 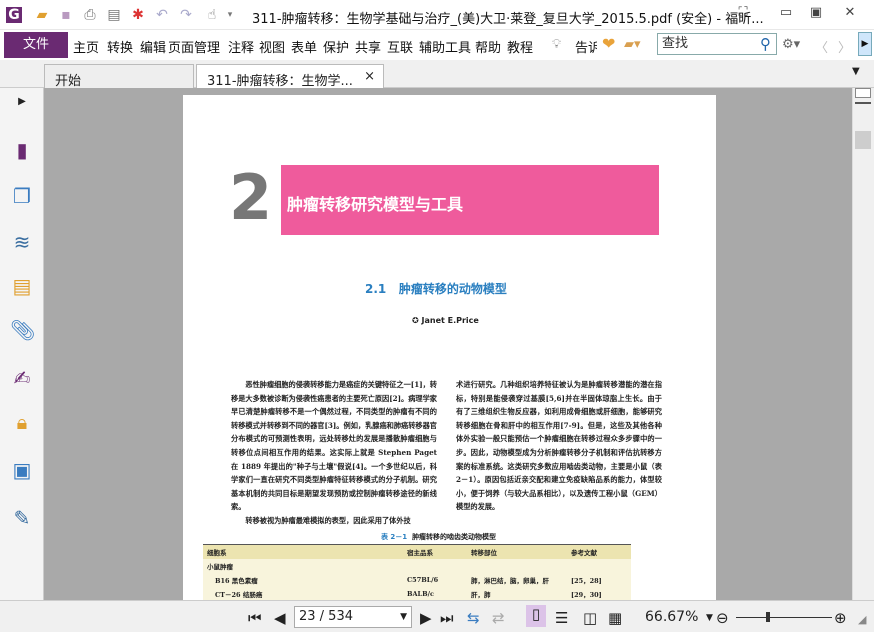 I want to click on zoom-in-button: ⊕, so click(x=840, y=618).